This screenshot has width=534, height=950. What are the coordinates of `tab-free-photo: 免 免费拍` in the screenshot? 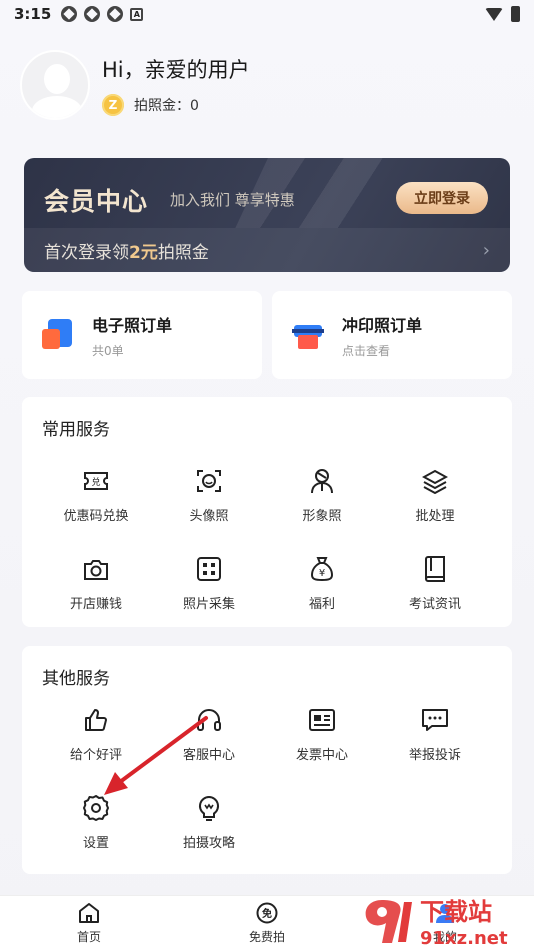 It's located at (267, 923).